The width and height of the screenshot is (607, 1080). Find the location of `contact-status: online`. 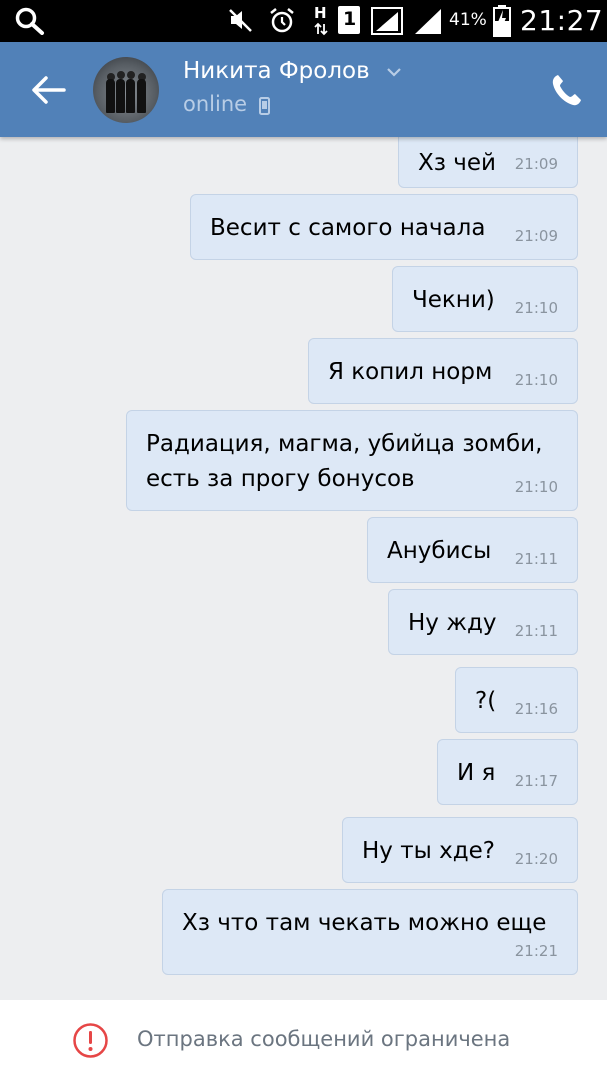

contact-status: online is located at coordinates (215, 104).